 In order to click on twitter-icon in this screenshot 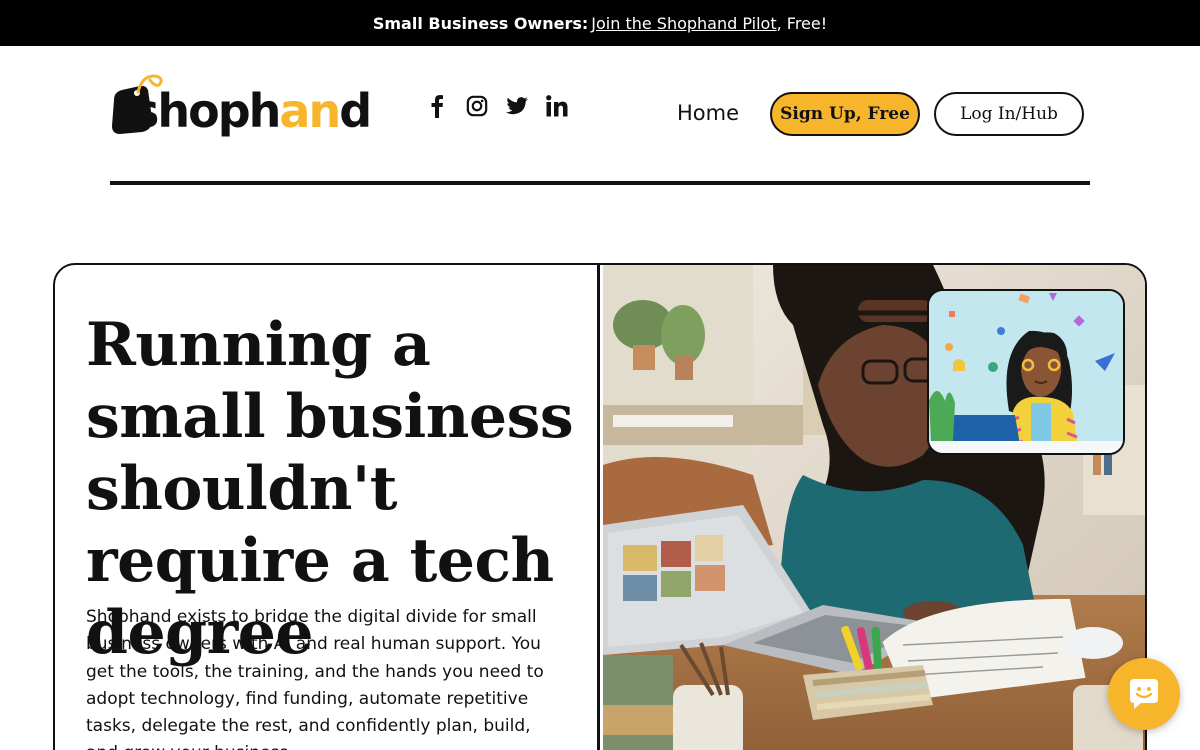, I will do `click(517, 106)`.